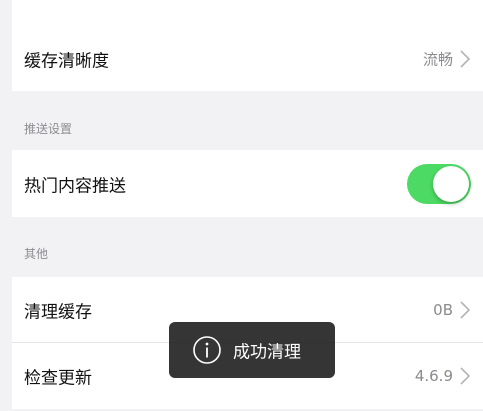  What do you see at coordinates (443, 309) in the screenshot?
I see `clear-cache-value: 0B` at bounding box center [443, 309].